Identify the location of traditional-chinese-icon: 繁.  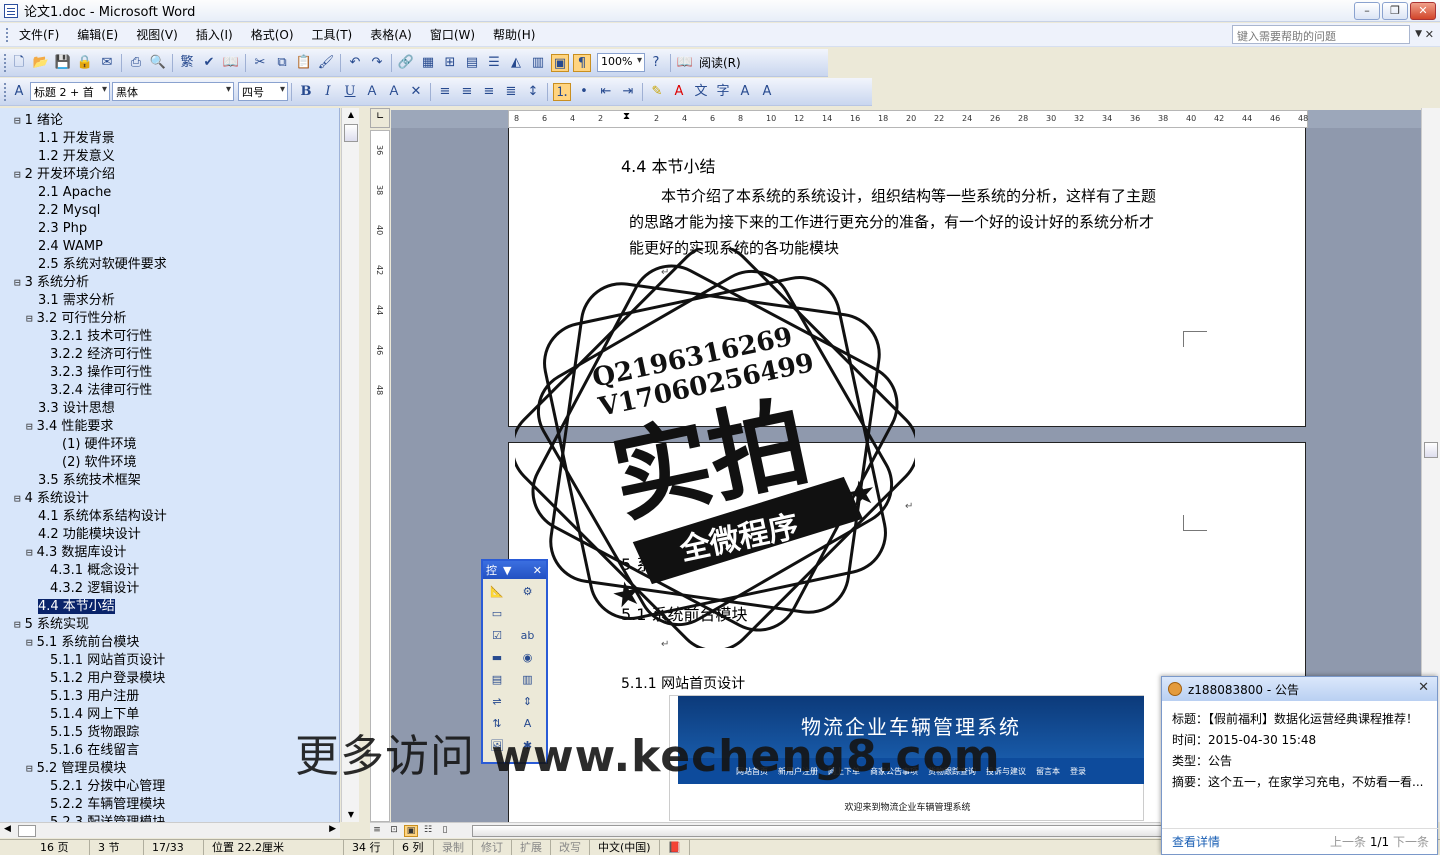
(187, 63).